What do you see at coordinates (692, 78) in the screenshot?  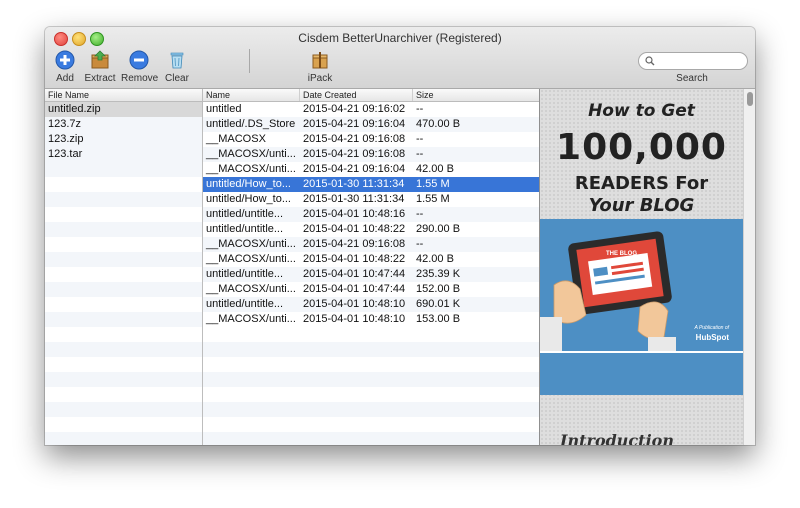 I see `search-label: Search` at bounding box center [692, 78].